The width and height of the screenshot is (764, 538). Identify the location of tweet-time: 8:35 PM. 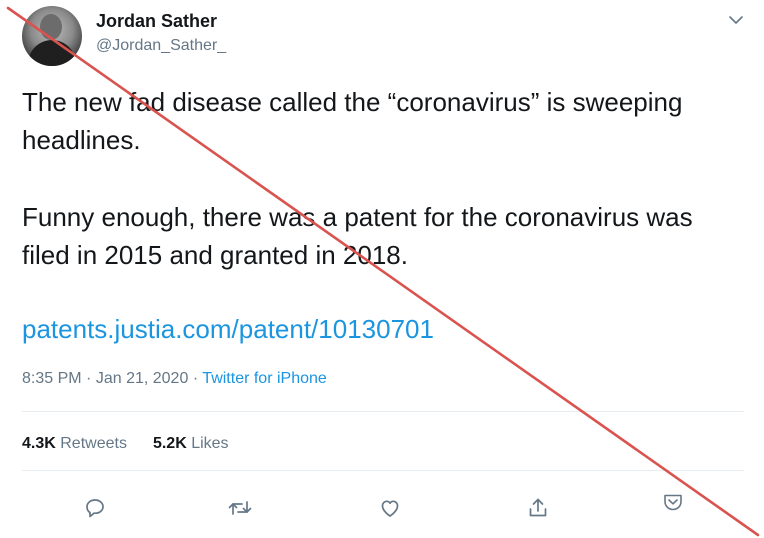
(52, 378).